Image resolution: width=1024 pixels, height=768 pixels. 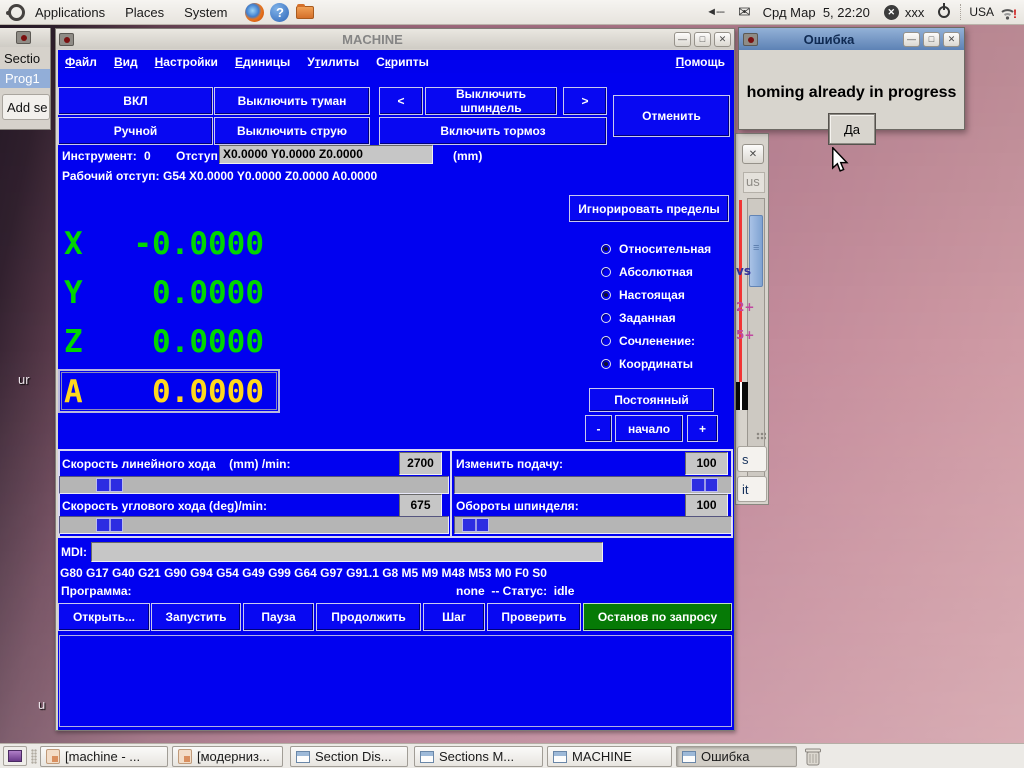 What do you see at coordinates (454, 617) in the screenshot?
I see `step-button: Шаг` at bounding box center [454, 617].